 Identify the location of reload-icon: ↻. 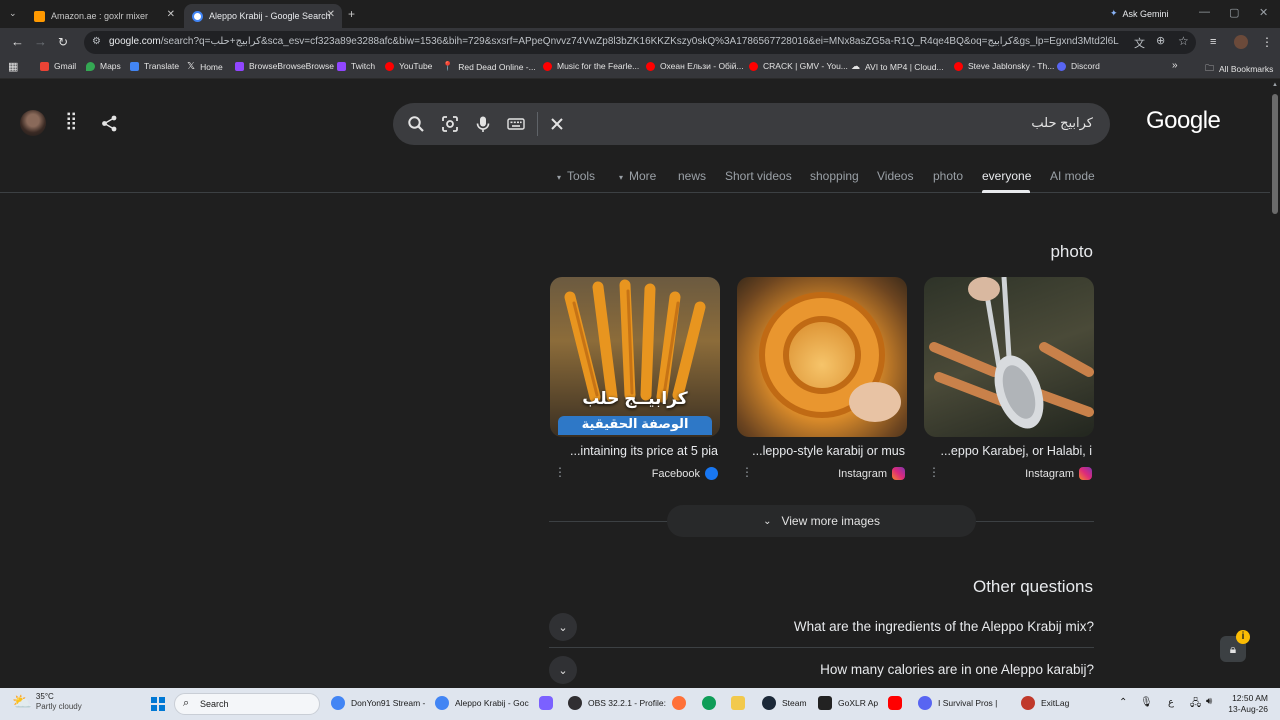
(63, 42).